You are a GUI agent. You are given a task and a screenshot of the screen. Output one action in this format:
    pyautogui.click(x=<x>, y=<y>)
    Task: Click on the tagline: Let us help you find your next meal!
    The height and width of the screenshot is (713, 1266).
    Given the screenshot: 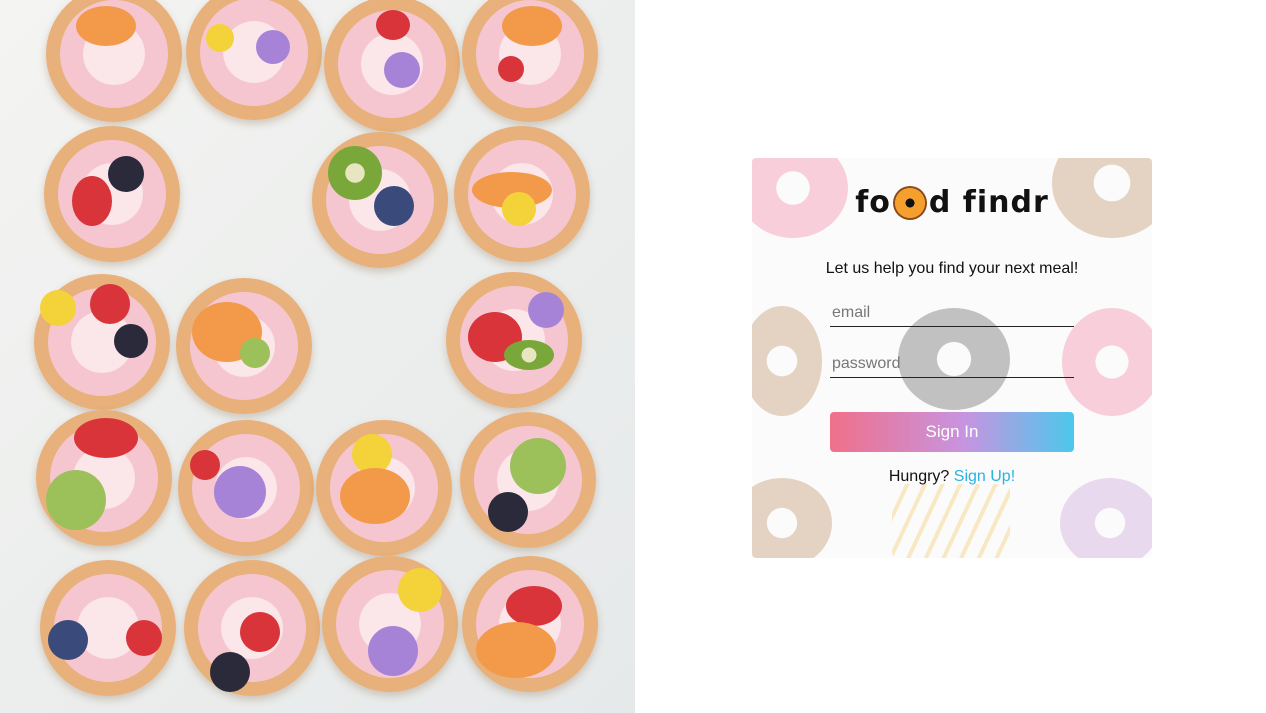 What is the action you would take?
    pyautogui.click(x=952, y=268)
    